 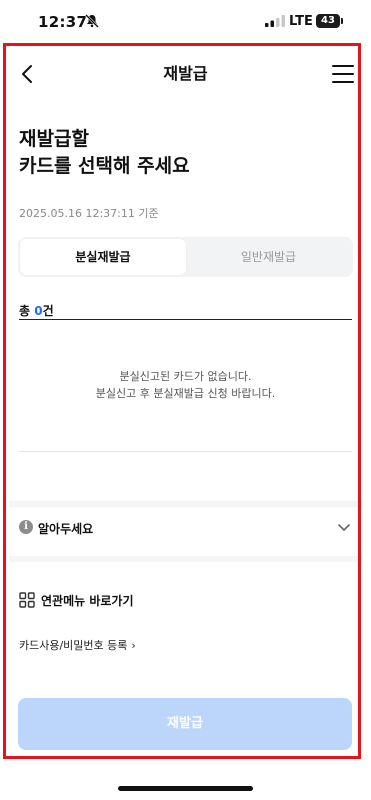 I want to click on headline-line-1: 재발급할, so click(x=54, y=139).